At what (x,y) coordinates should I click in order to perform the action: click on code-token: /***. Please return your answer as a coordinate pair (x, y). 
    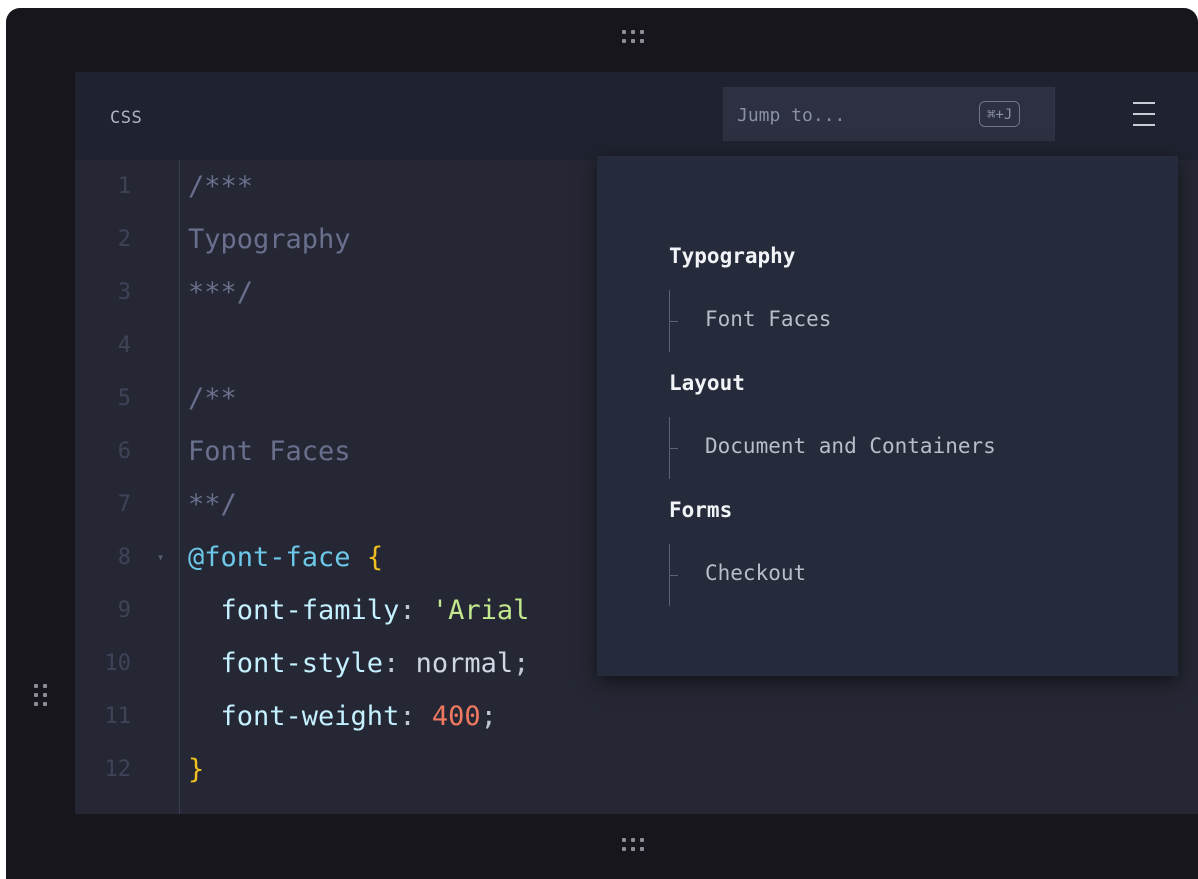
    Looking at the image, I should click on (221, 186).